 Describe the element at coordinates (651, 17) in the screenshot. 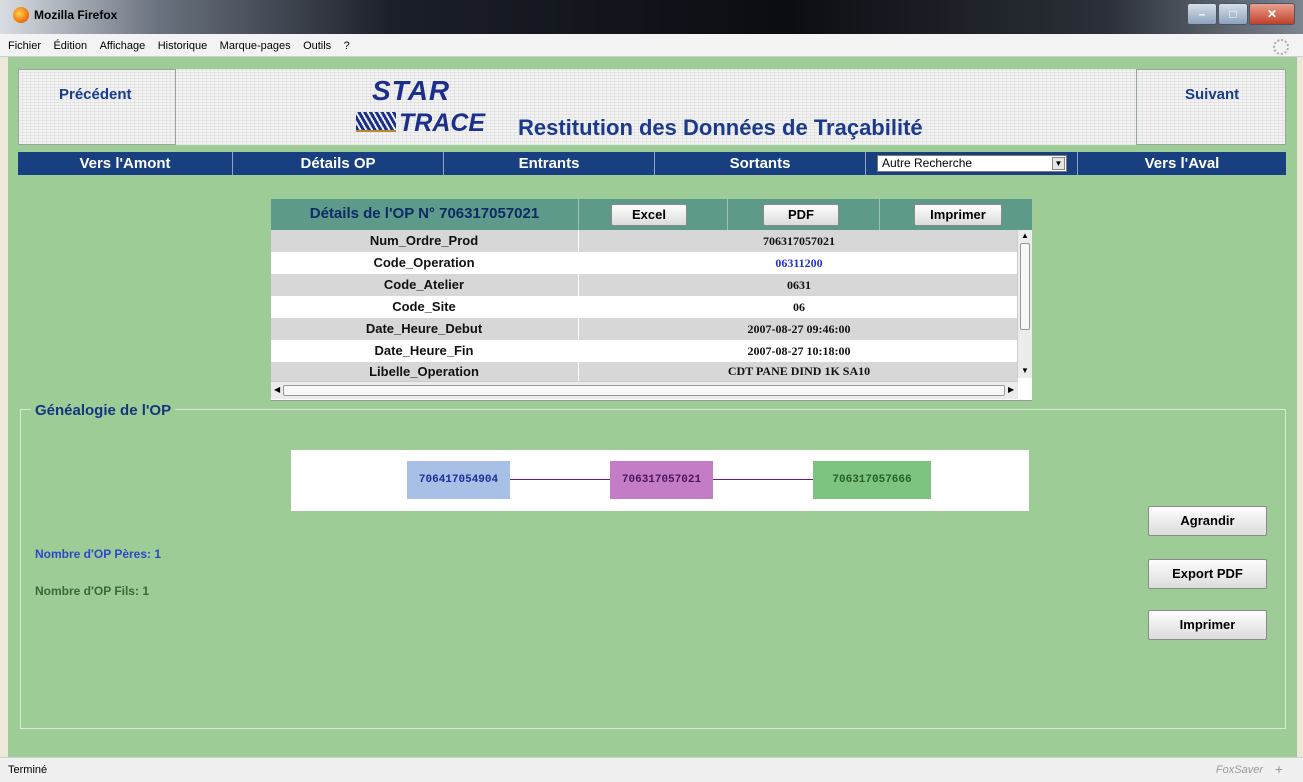

I see `title-bar: Mozilla Firefox – □ ✕` at that location.